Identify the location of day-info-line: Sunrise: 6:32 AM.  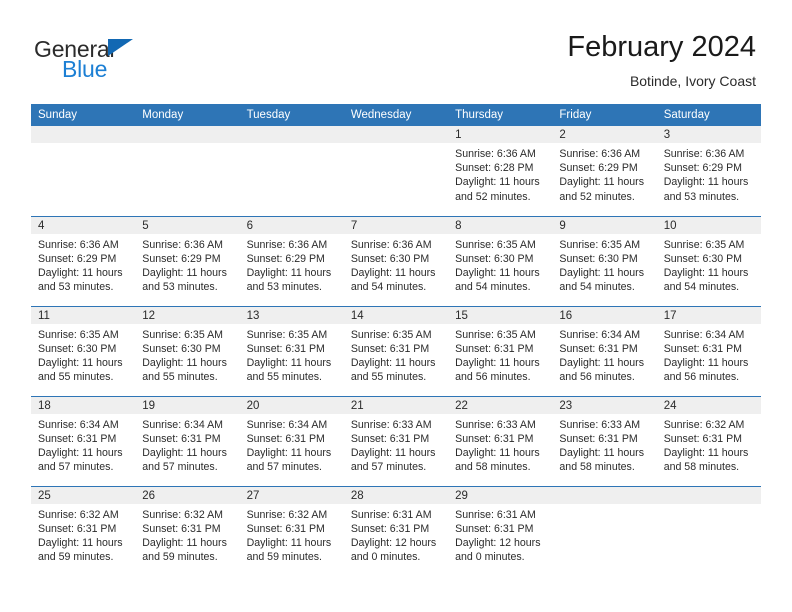
(704, 424).